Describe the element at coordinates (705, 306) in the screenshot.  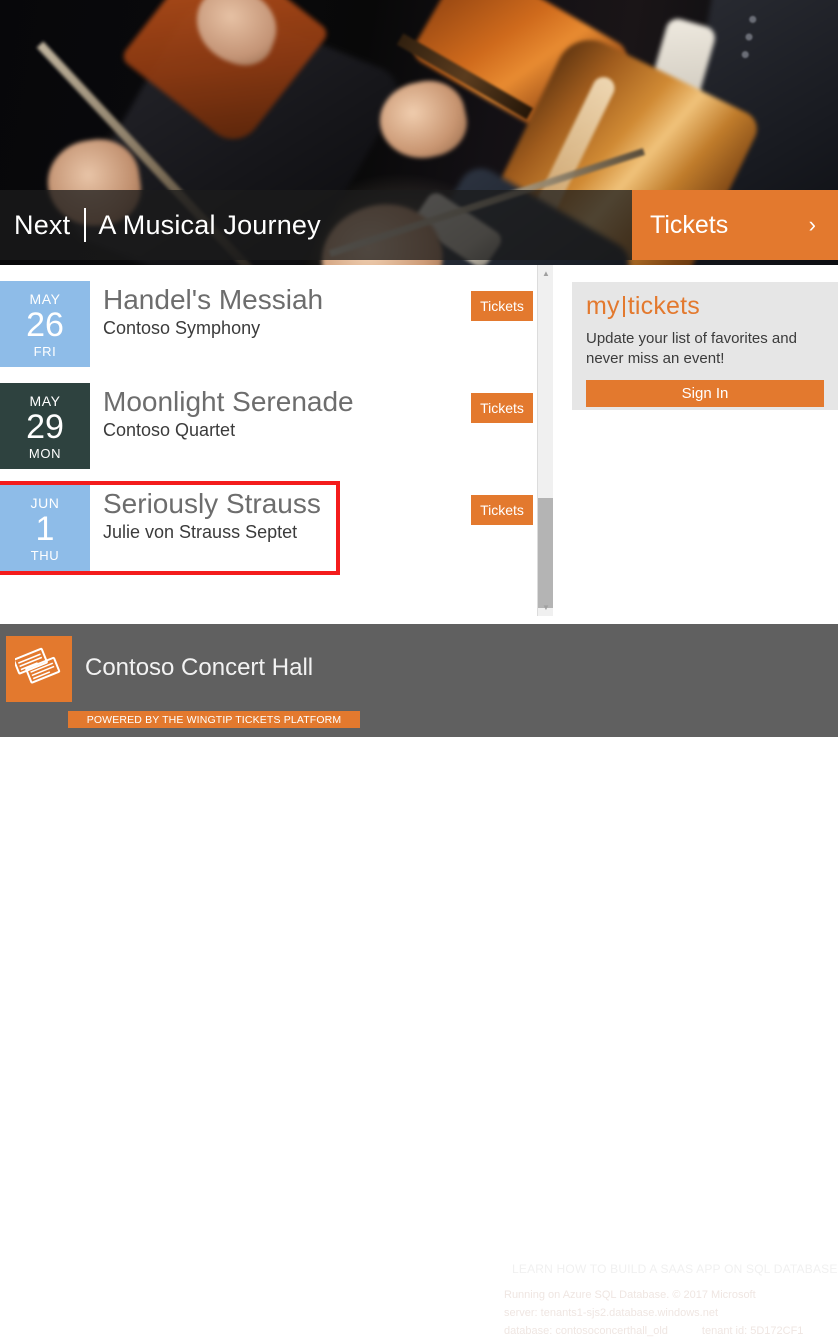
I see `my-tickets-logo: my tickets` at that location.